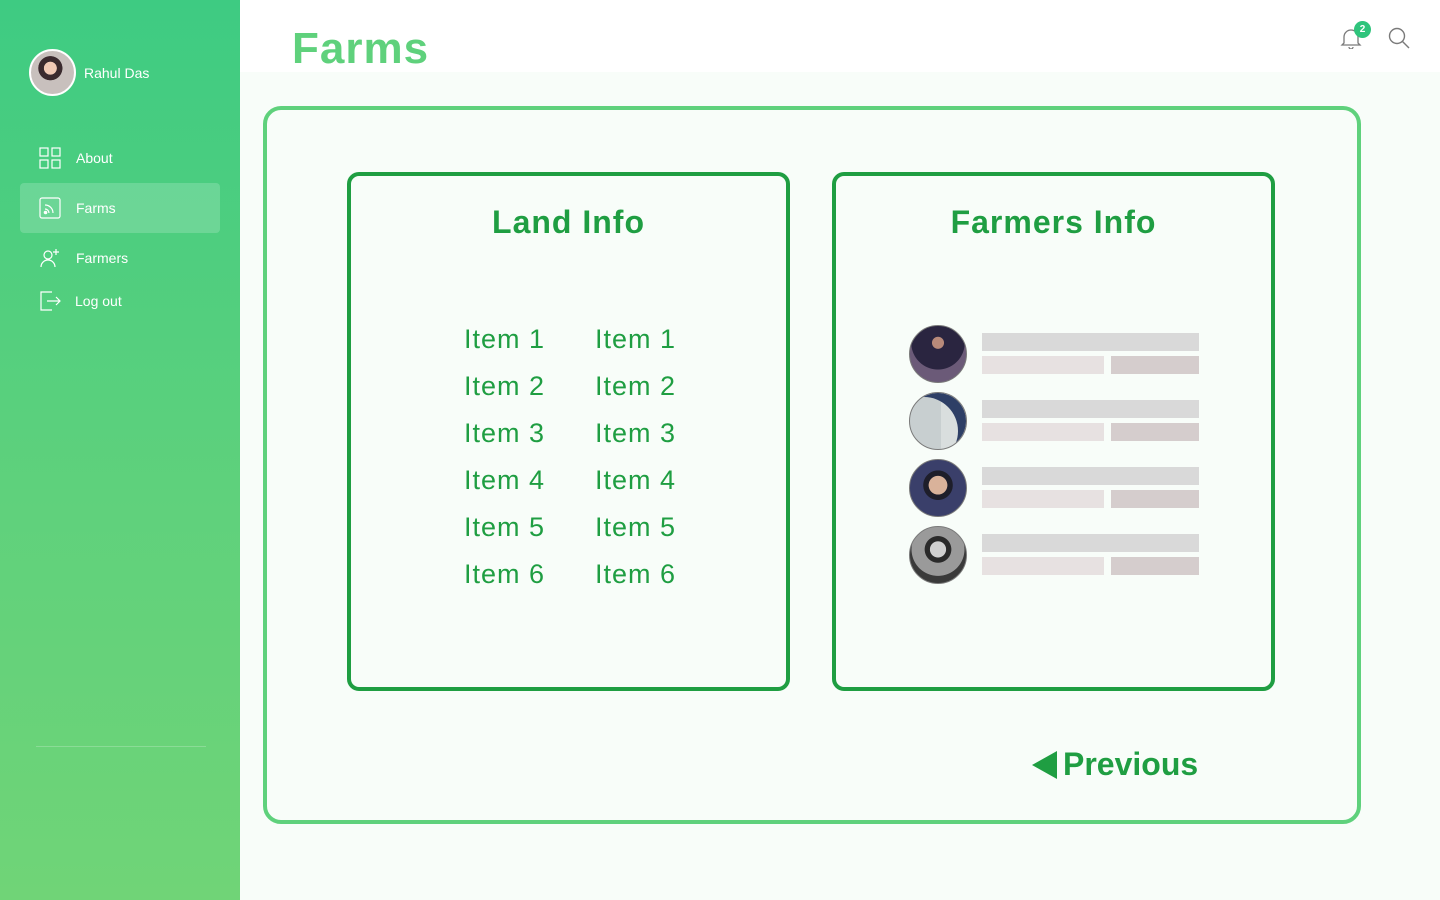 Image resolution: width=1440 pixels, height=900 pixels. I want to click on notification-badge: 2, so click(1362, 29).